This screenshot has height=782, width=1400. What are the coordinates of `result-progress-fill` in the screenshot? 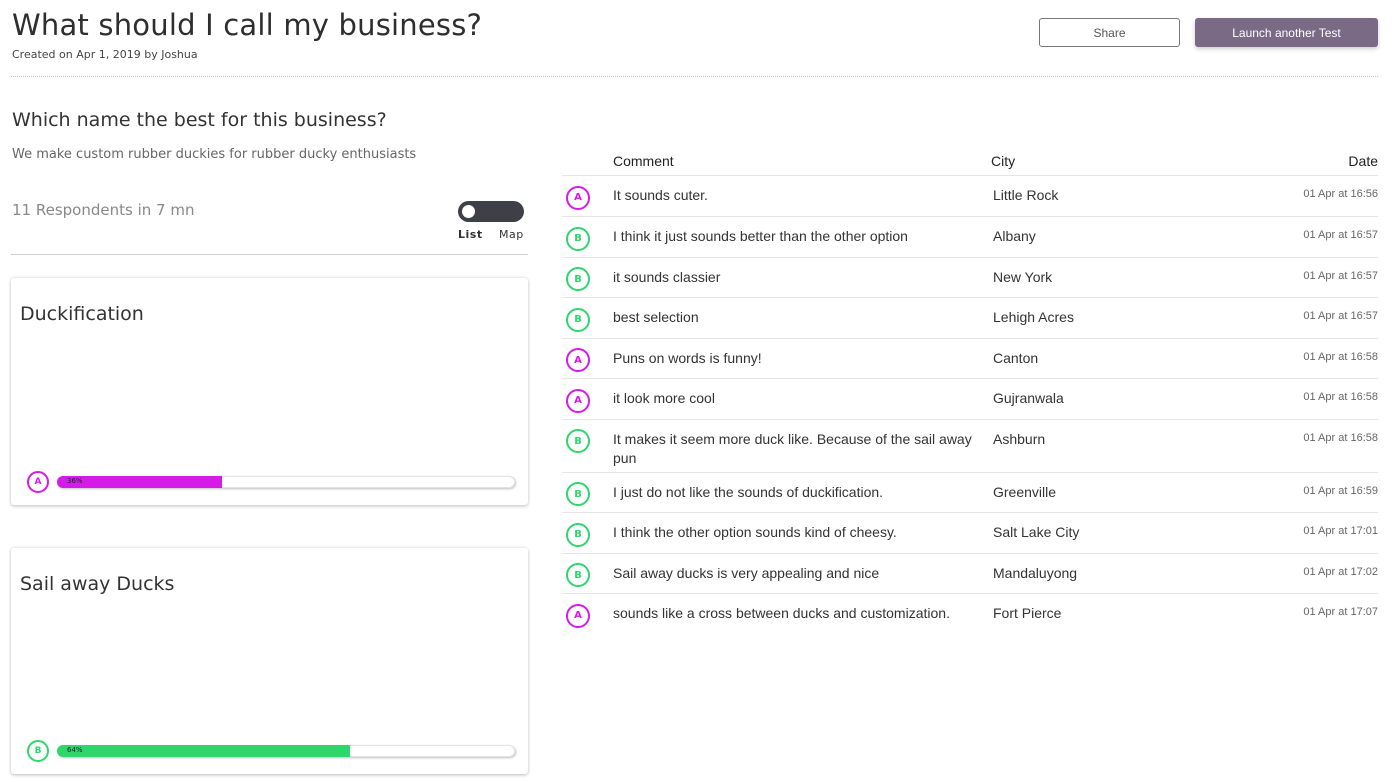 It's located at (204, 751).